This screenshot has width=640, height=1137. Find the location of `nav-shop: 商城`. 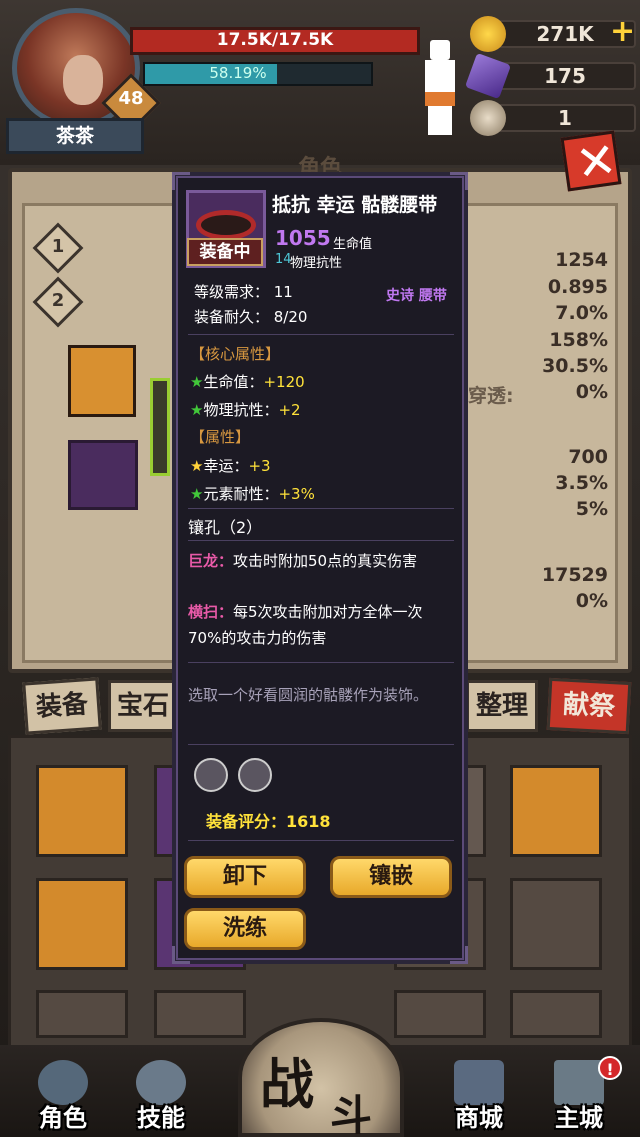

nav-shop: 商城 is located at coordinates (479, 1096).